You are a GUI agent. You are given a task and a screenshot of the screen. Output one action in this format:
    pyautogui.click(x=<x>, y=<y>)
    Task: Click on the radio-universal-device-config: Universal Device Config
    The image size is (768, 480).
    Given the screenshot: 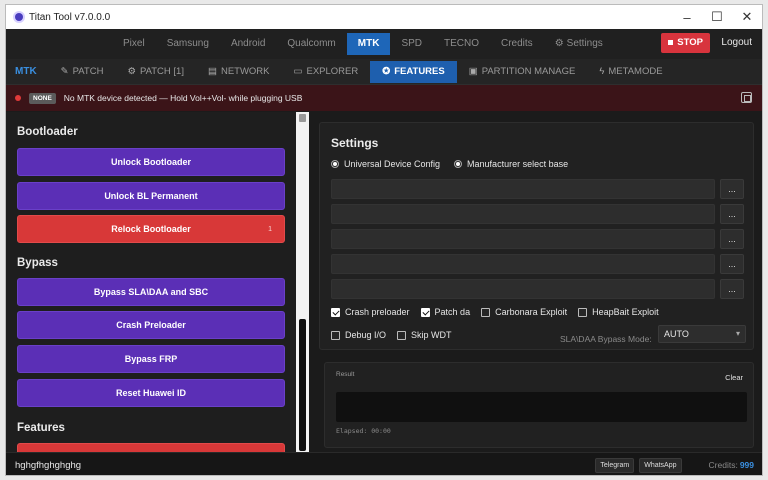 What is the action you would take?
    pyautogui.click(x=385, y=164)
    